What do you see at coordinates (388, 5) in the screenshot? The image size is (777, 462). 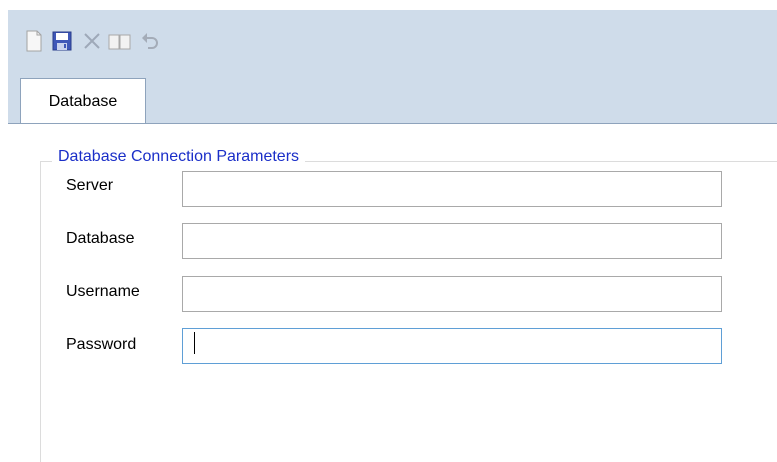 I see `top-strip` at bounding box center [388, 5].